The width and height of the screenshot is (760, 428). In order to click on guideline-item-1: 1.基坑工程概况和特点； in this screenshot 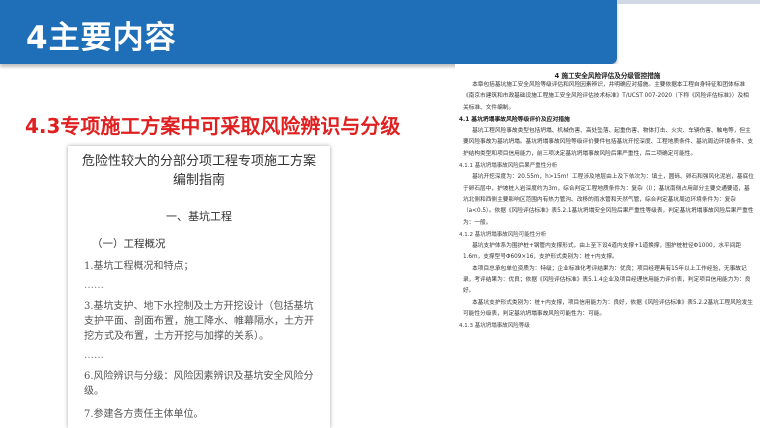, I will do `click(139, 266)`.